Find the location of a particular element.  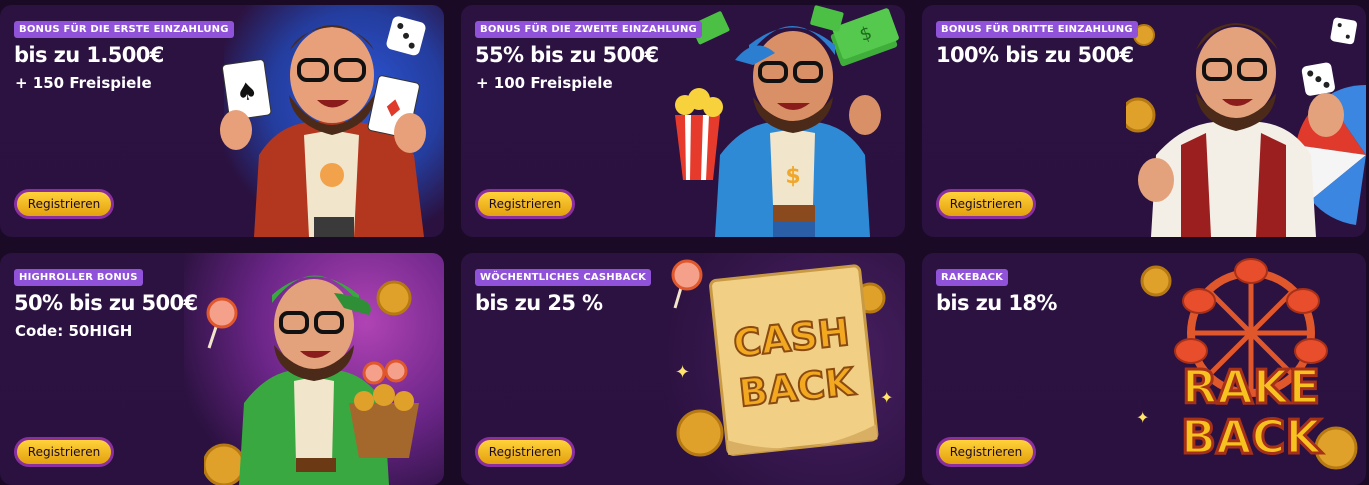

bonus-title: bis zu 1.500€ is located at coordinates (89, 55).